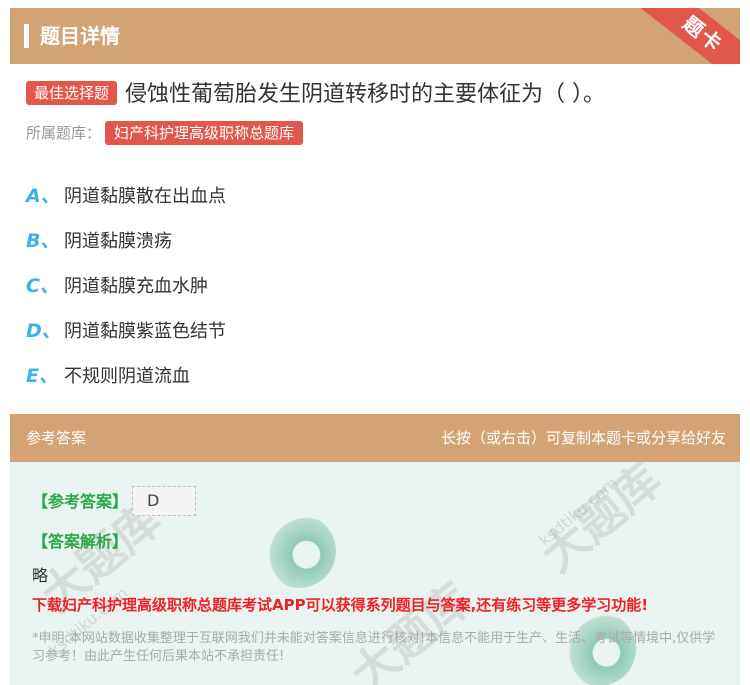 The width and height of the screenshot is (750, 685). Describe the element at coordinates (43, 331) in the screenshot. I see `option-letter: D、` at that location.